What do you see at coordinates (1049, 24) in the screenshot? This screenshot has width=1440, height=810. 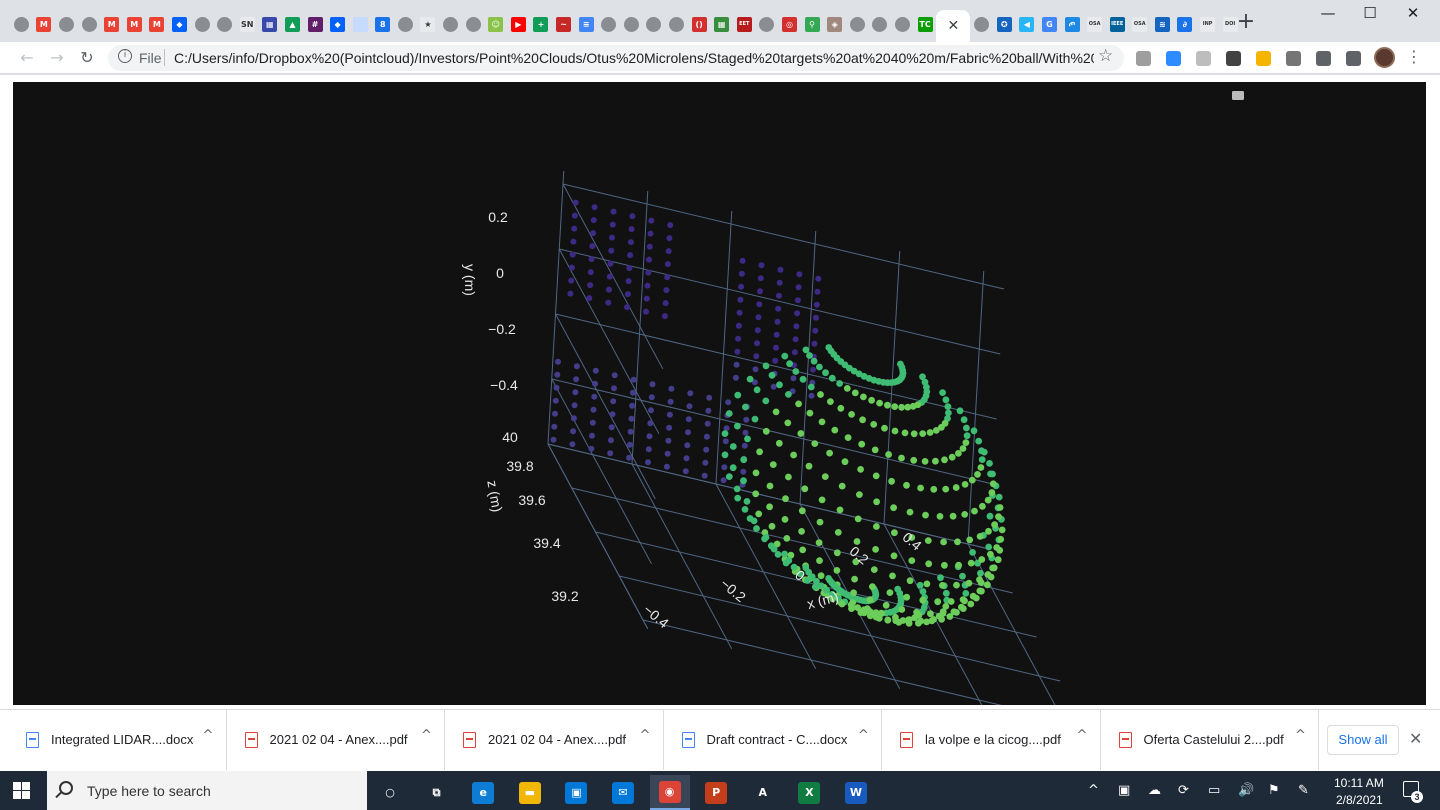 I see `browser-tab: G` at bounding box center [1049, 24].